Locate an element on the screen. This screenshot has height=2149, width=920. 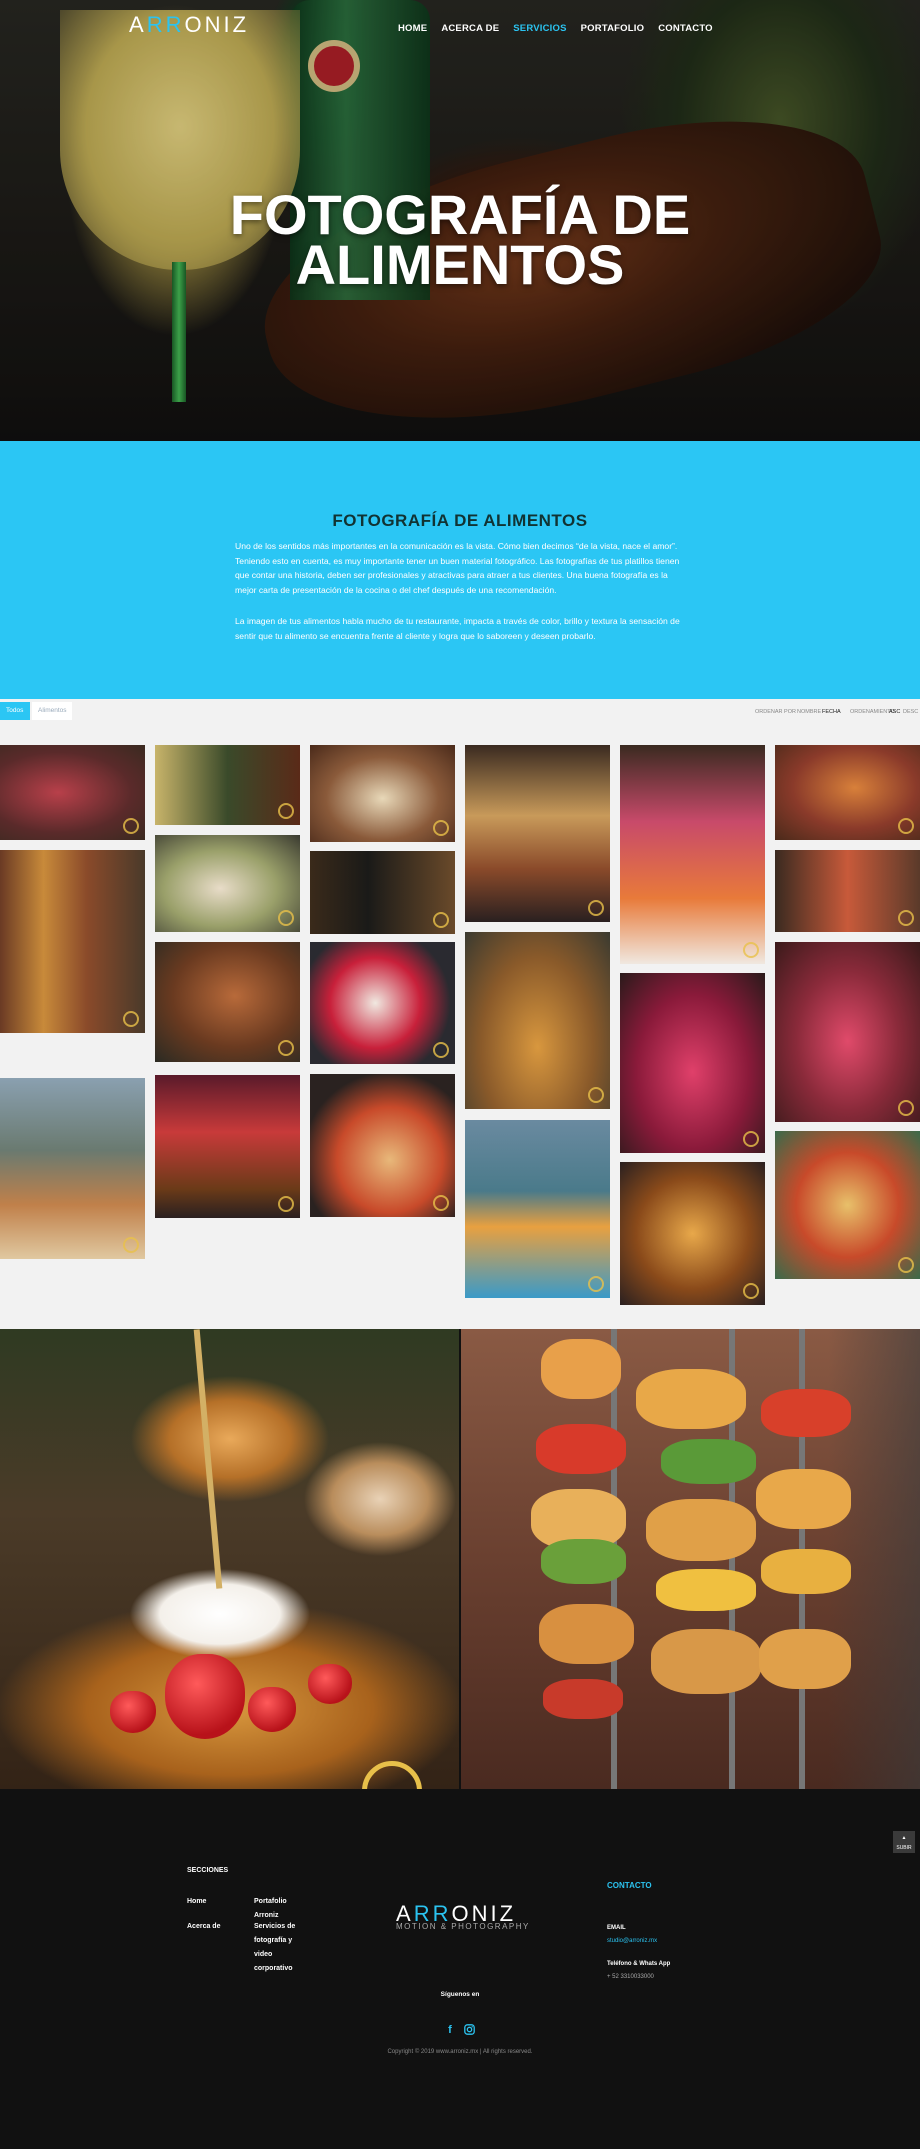
nav-portafolio: PORTAFOLIO is located at coordinates (613, 28).